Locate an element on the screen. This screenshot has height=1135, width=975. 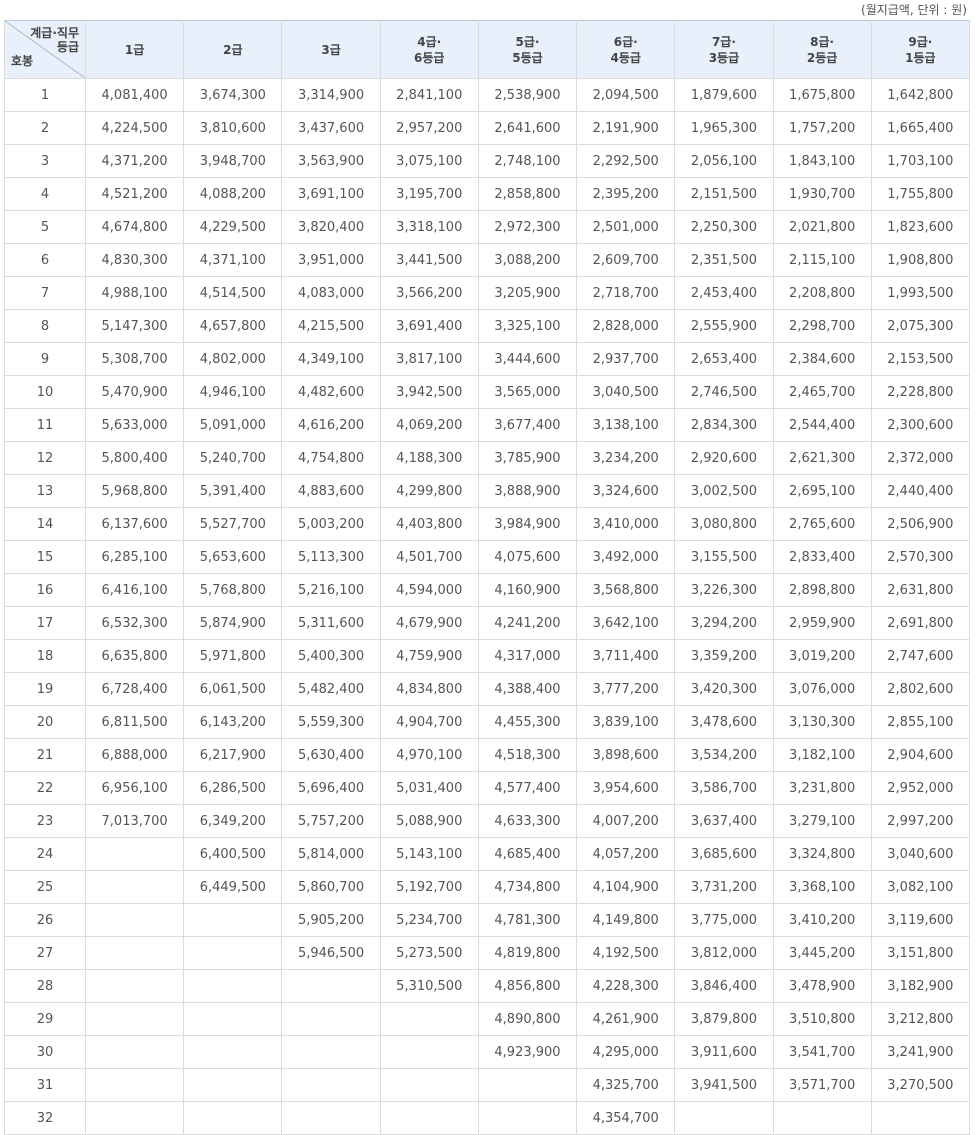
table-row: 32 4,354,700 is located at coordinates (487, 1118).